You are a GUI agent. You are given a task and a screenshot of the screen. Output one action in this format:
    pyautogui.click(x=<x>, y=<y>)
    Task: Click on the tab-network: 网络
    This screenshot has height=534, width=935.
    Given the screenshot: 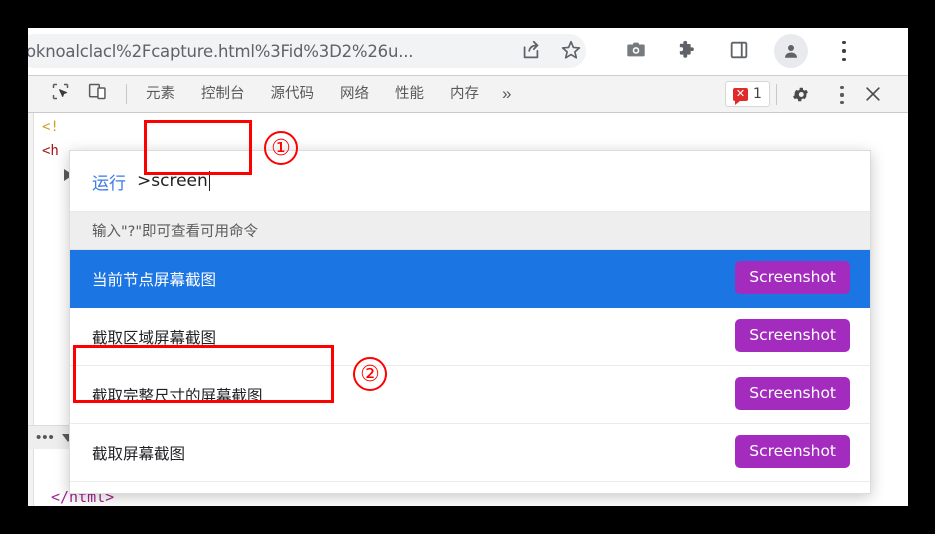 What is the action you would take?
    pyautogui.click(x=354, y=94)
    